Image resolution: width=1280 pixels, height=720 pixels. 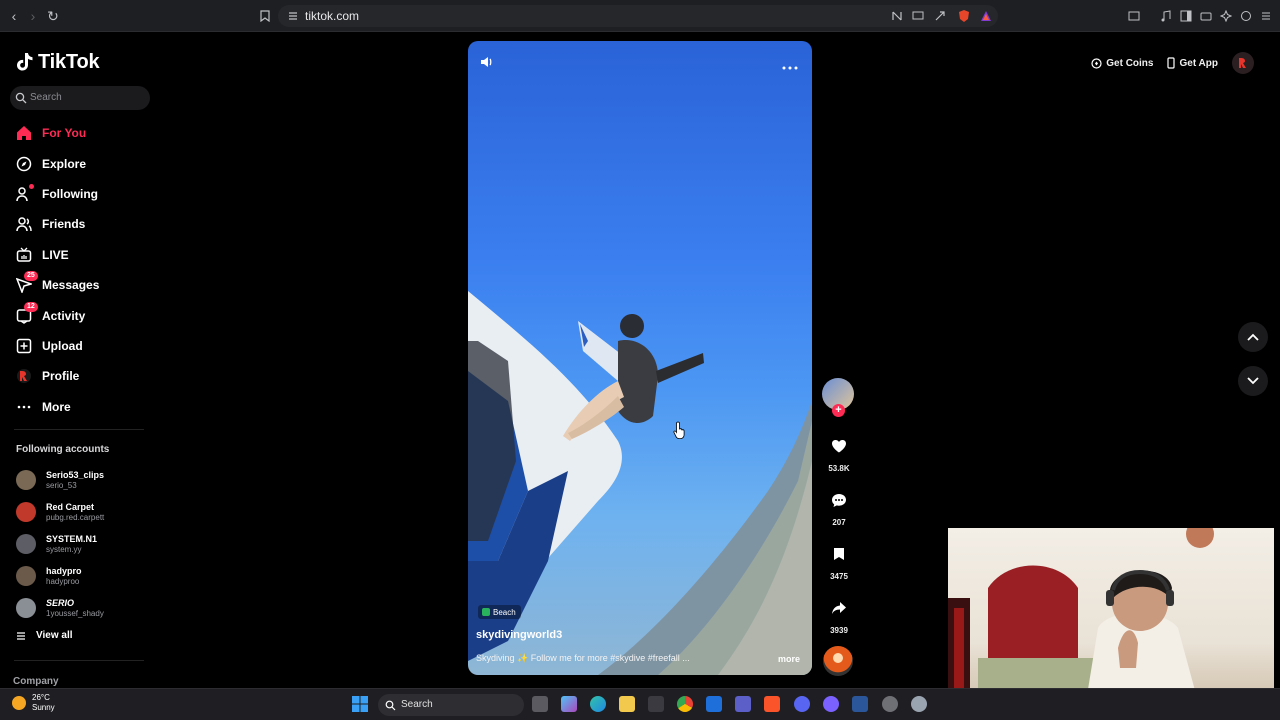 I want to click on word-icon, so click(x=860, y=704).